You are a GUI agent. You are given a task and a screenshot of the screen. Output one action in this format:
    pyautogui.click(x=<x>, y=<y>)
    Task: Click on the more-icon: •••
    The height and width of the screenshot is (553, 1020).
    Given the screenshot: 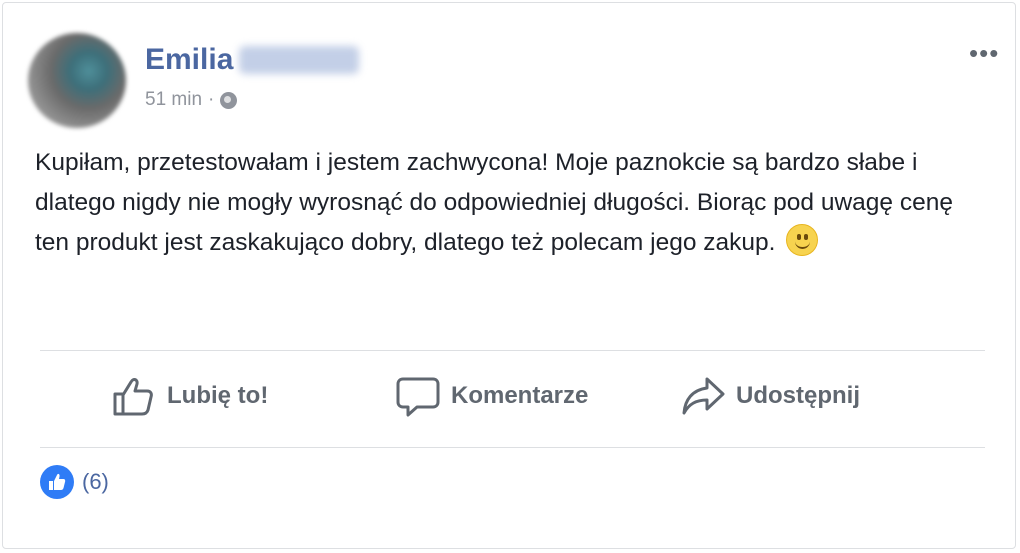 What is the action you would take?
    pyautogui.click(x=984, y=53)
    